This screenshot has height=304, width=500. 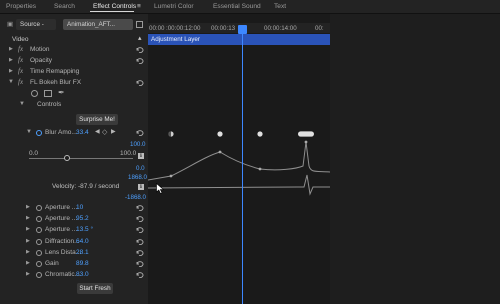 I want to click on velocity-curve, so click(x=239, y=185).